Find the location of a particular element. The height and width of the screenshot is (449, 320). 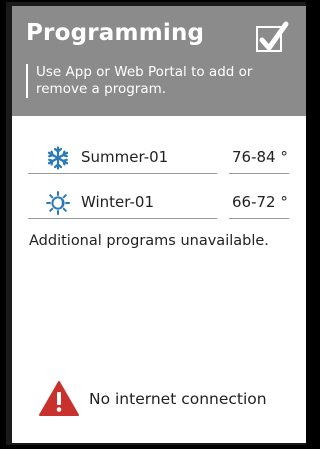

program-temp-cell: 66-72 ° is located at coordinates (259, 202).